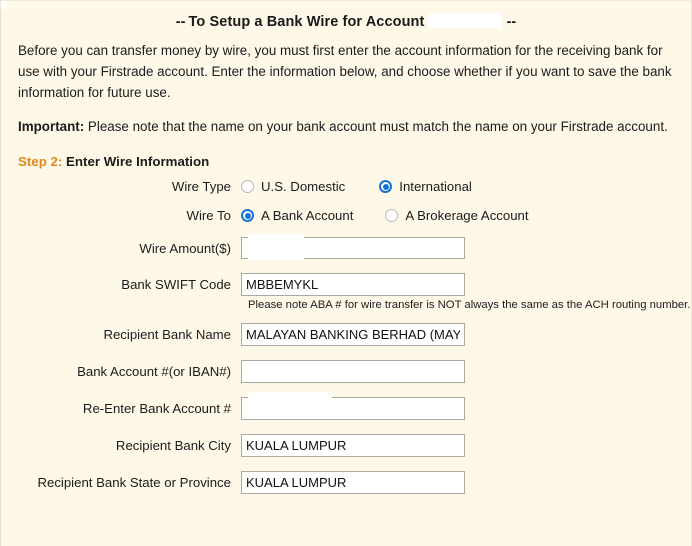 Image resolution: width=692 pixels, height=546 pixels. I want to click on radio-option-bank-account: A Bank Account, so click(297, 215).